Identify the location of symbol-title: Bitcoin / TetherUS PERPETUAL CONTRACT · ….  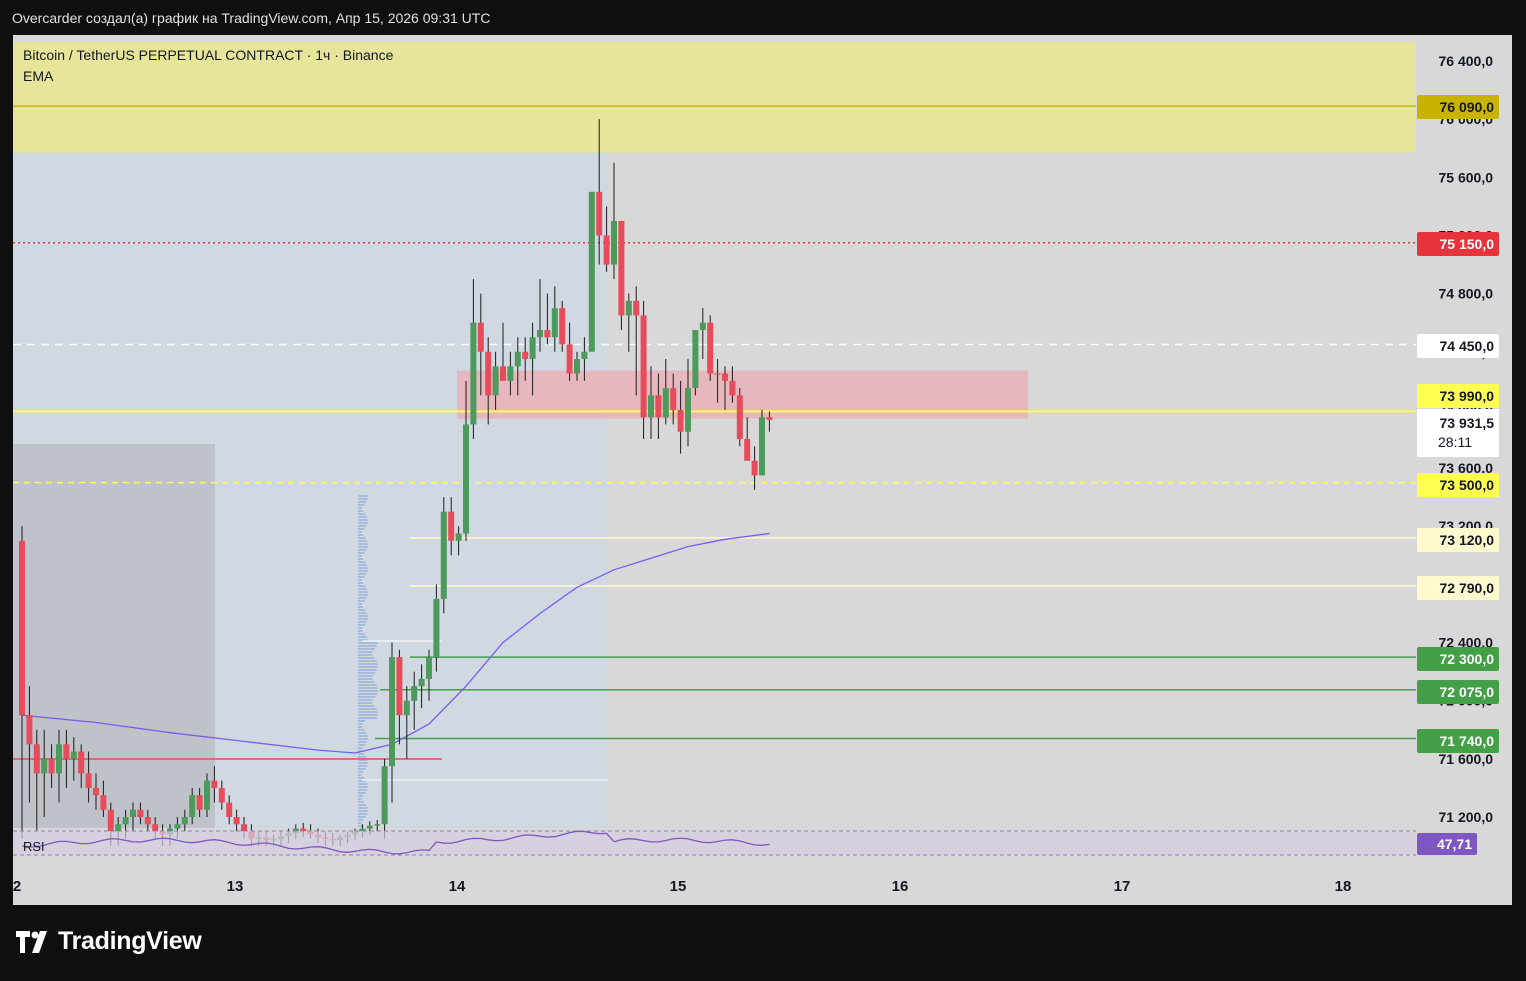
(208, 55).